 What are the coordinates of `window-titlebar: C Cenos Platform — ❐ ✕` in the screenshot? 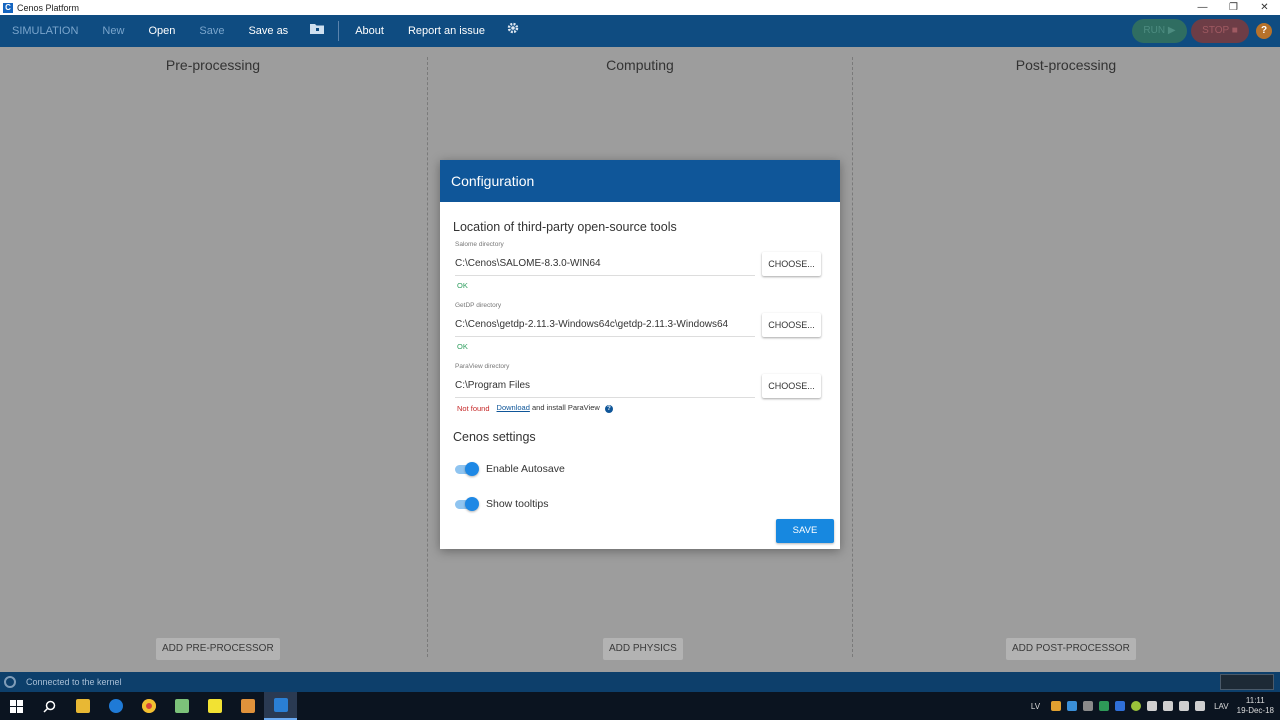 It's located at (640, 7).